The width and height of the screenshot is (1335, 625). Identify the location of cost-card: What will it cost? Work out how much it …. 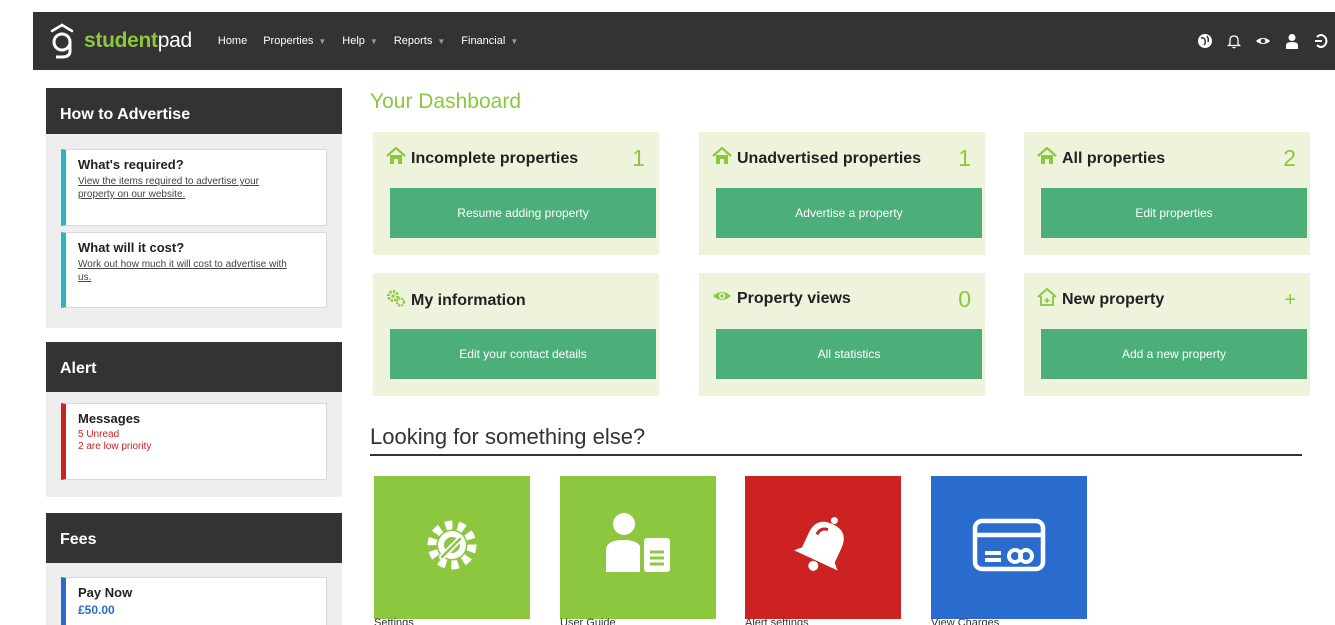
(194, 270).